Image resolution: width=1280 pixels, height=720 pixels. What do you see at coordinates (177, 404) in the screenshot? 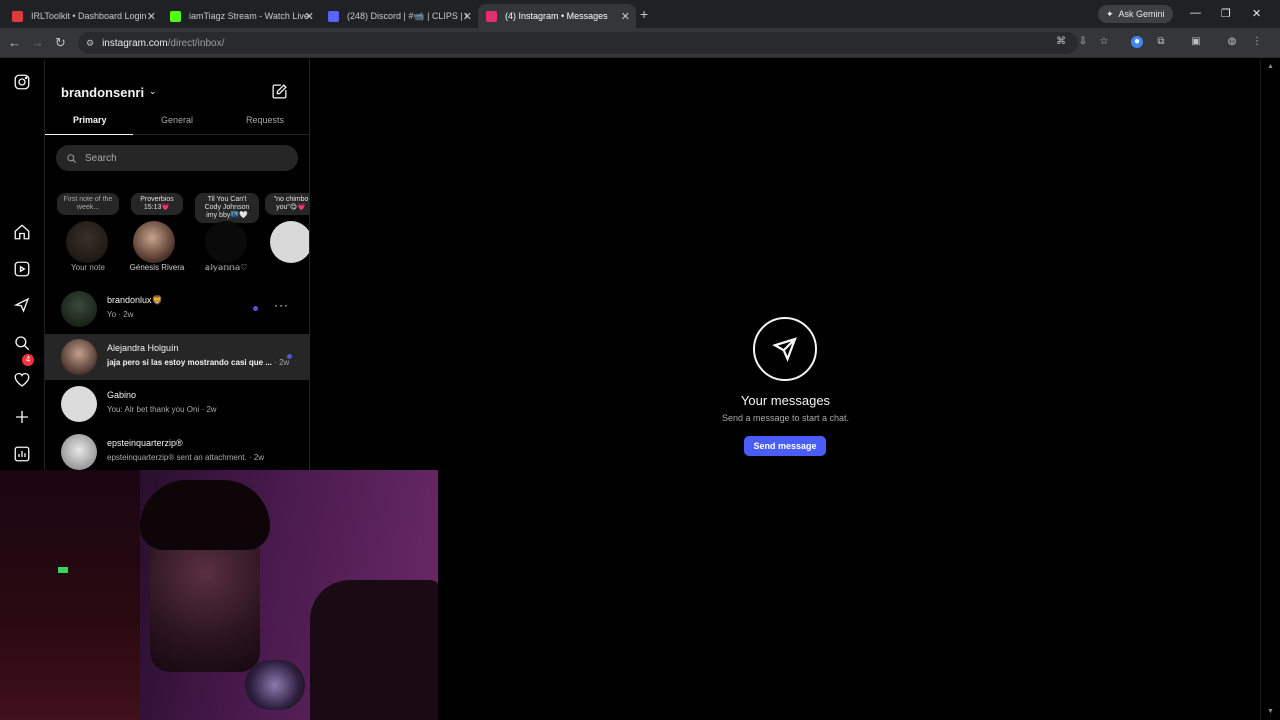
I see `thread-row: Gabino You: Alr bet thank you Oni · 2w` at bounding box center [177, 404].